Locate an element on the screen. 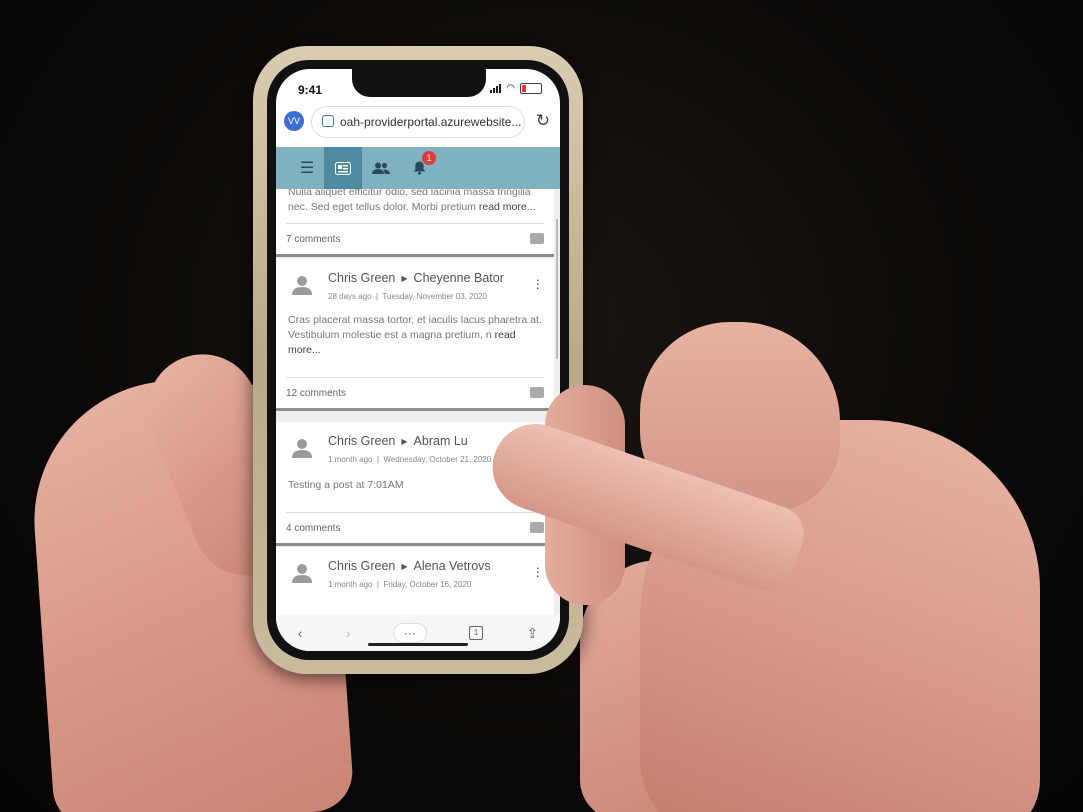  feed-button is located at coordinates (343, 168).